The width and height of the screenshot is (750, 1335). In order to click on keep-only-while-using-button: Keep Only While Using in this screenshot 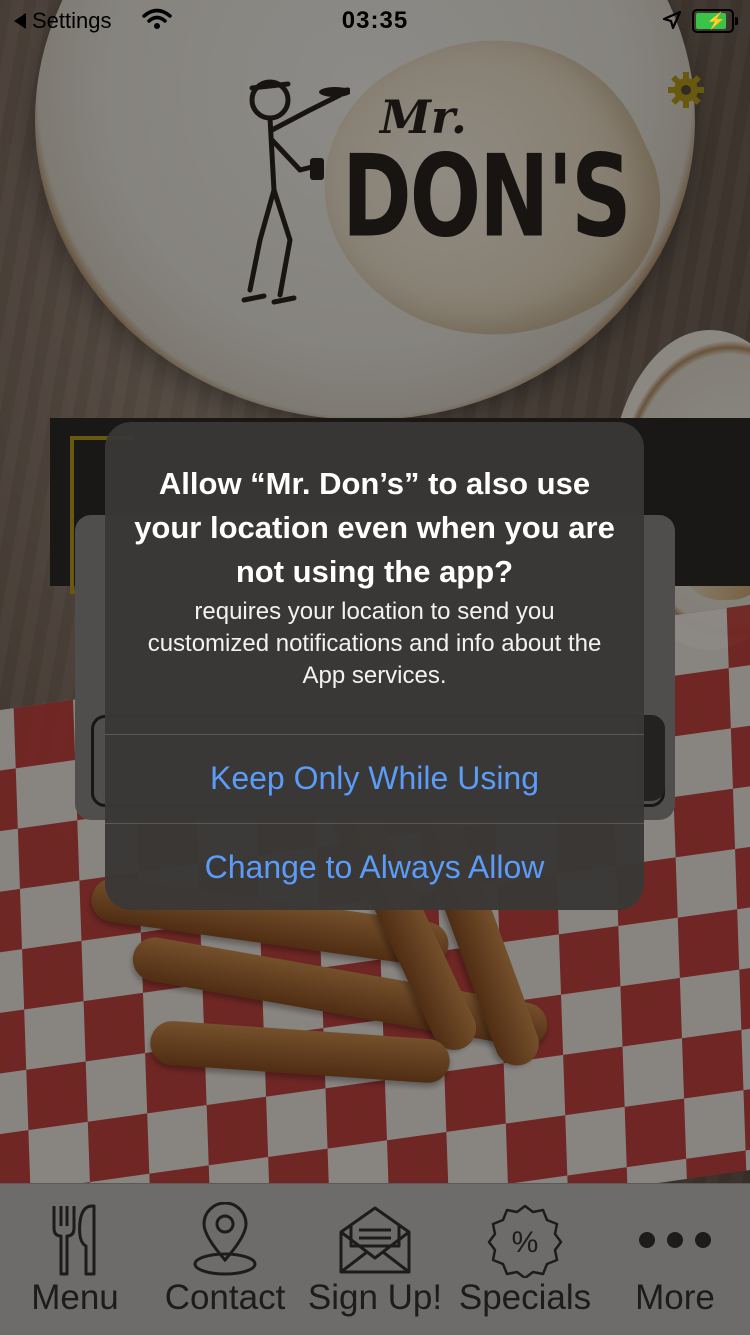, I will do `click(374, 778)`.